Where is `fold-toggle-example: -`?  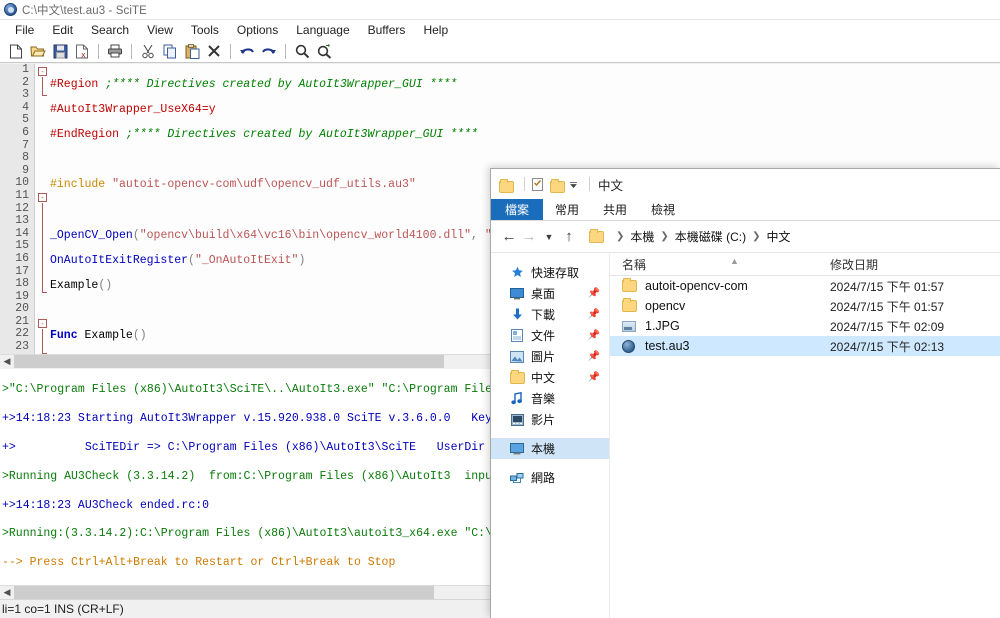 fold-toggle-example: - is located at coordinates (42, 197).